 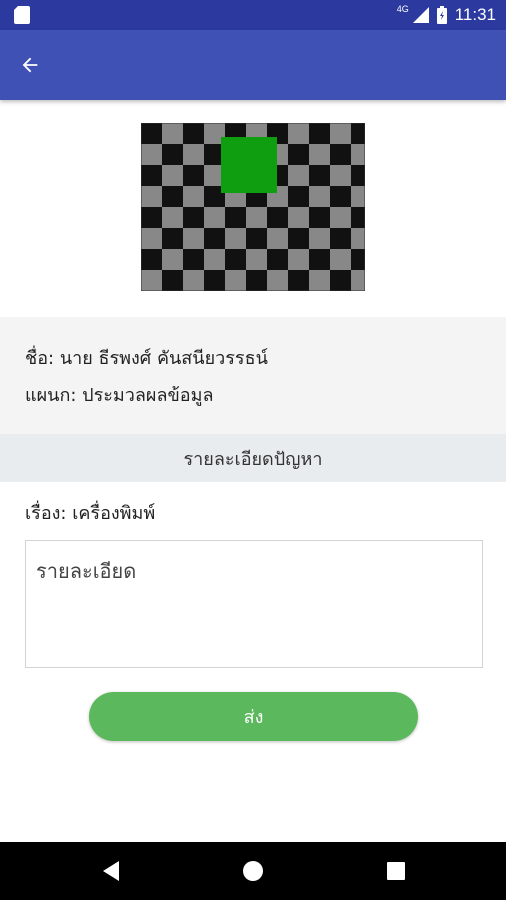 I want to click on profile-image, so click(x=253, y=207).